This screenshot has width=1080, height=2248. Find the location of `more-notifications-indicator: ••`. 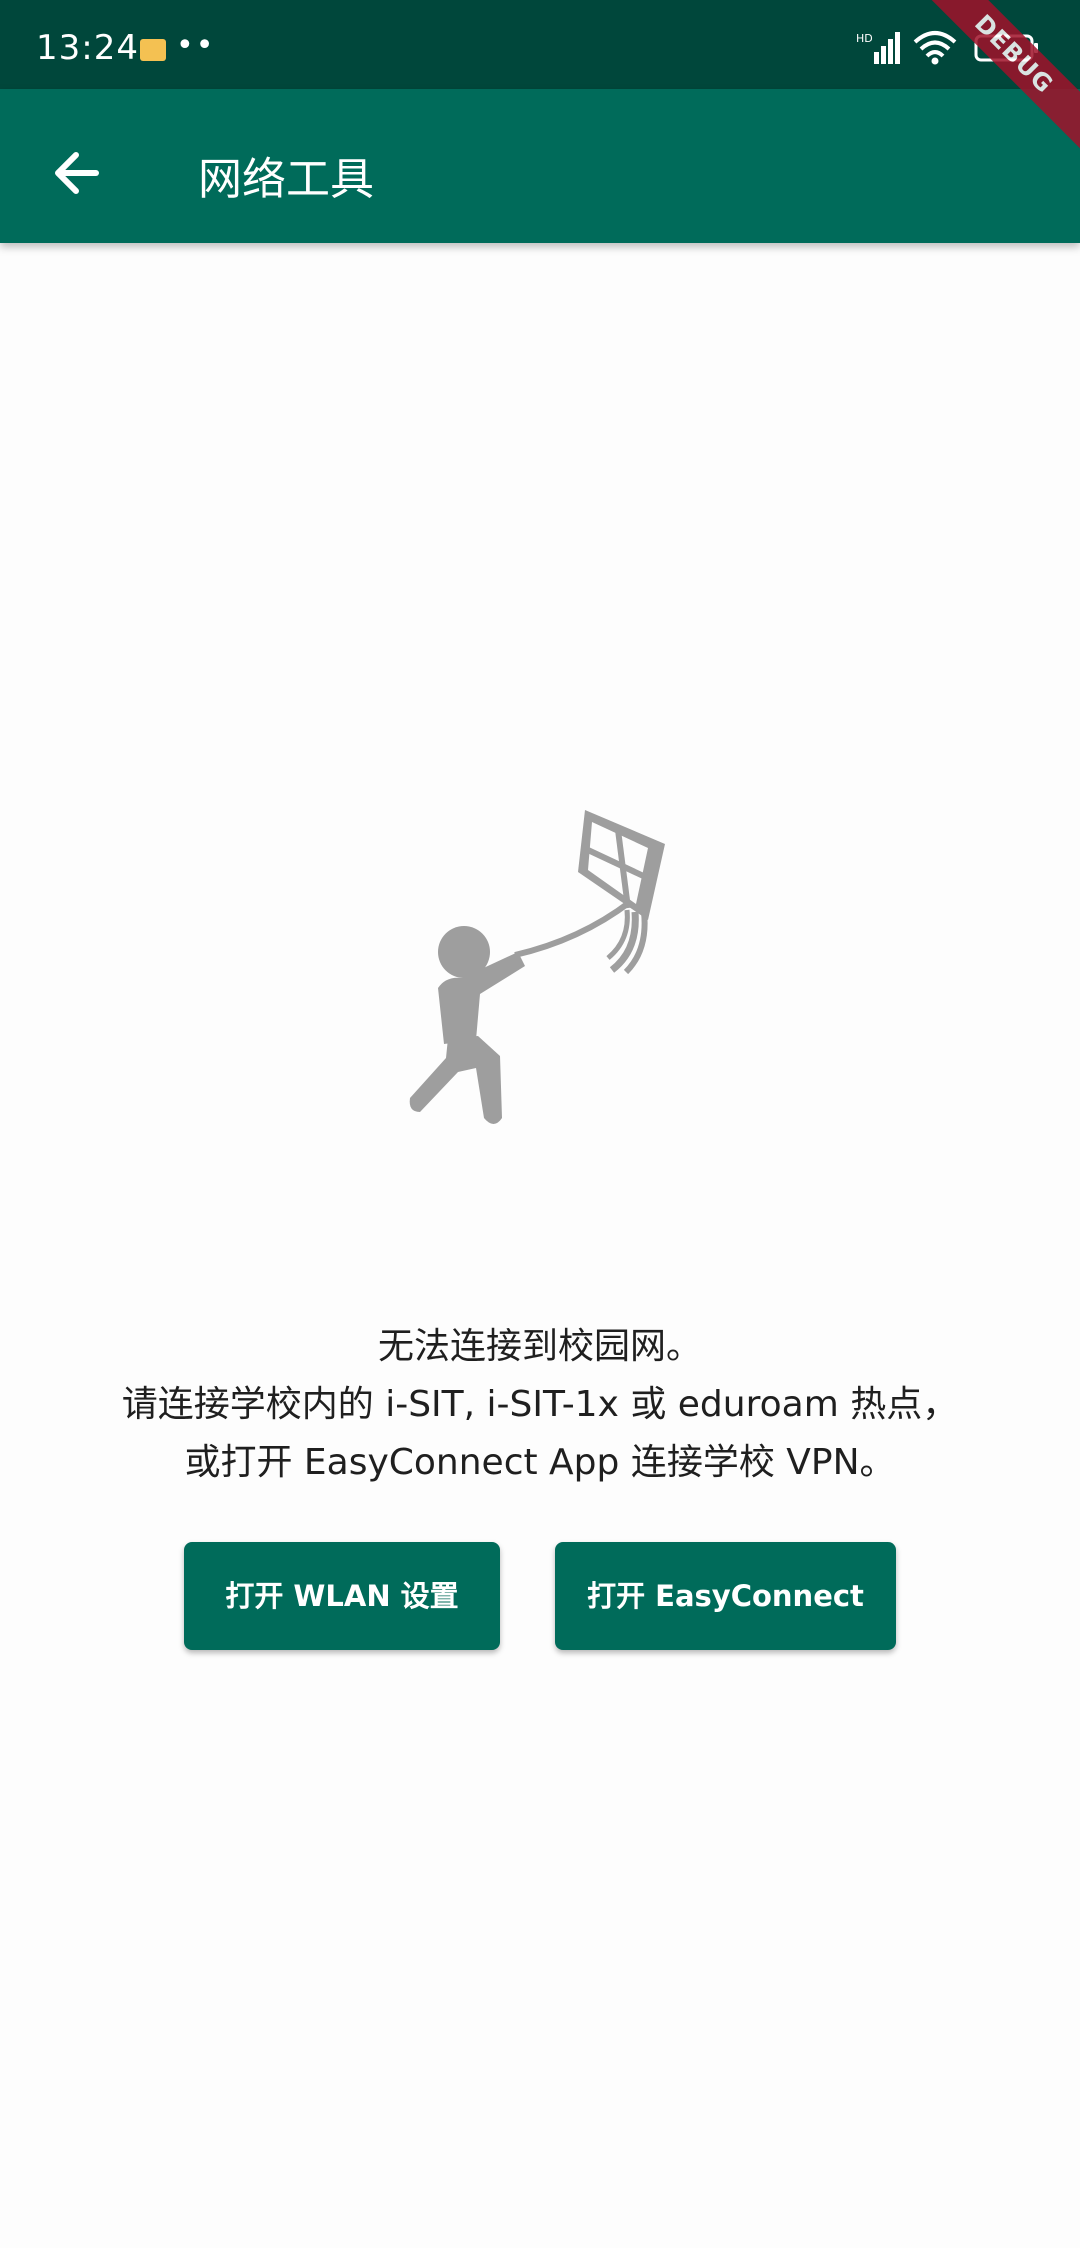

more-notifications-indicator: •• is located at coordinates (196, 45).